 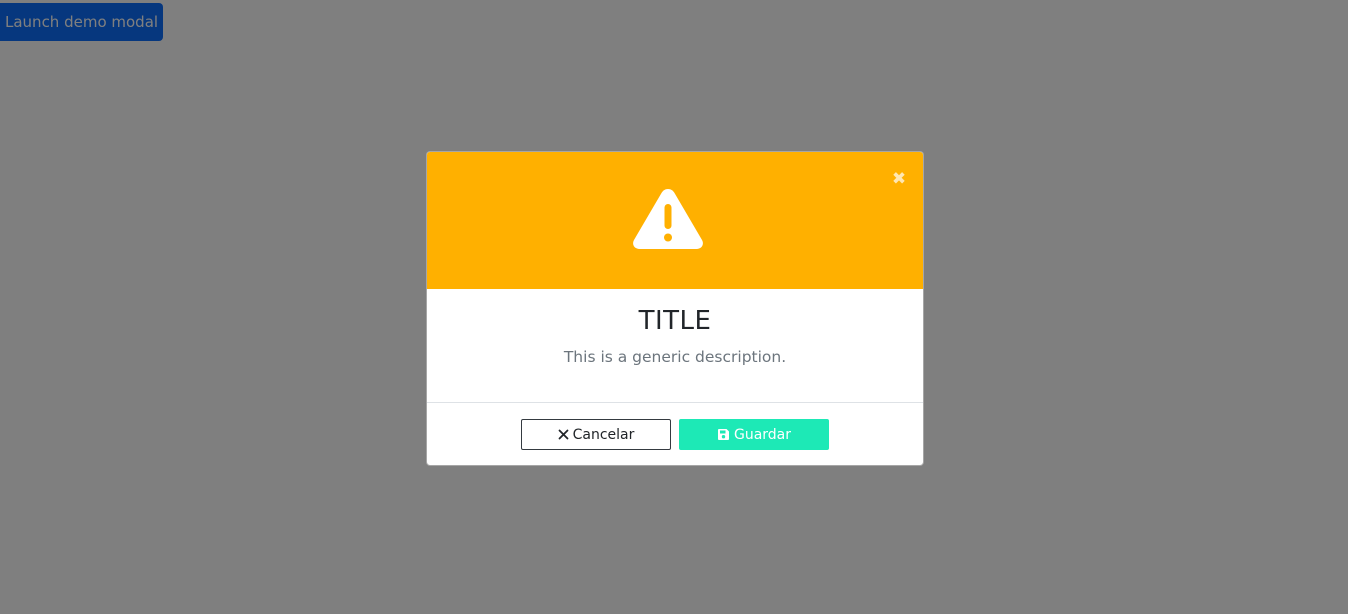 I want to click on modal-body: TITLE This is a generic description., so click(x=675, y=345).